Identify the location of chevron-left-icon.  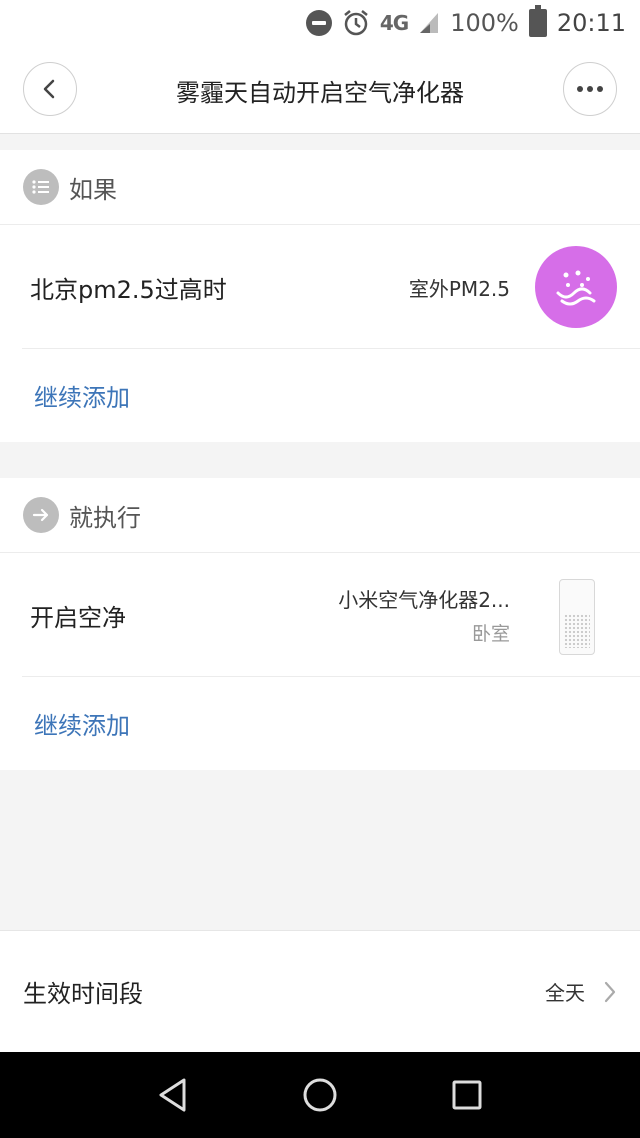
(49, 89).